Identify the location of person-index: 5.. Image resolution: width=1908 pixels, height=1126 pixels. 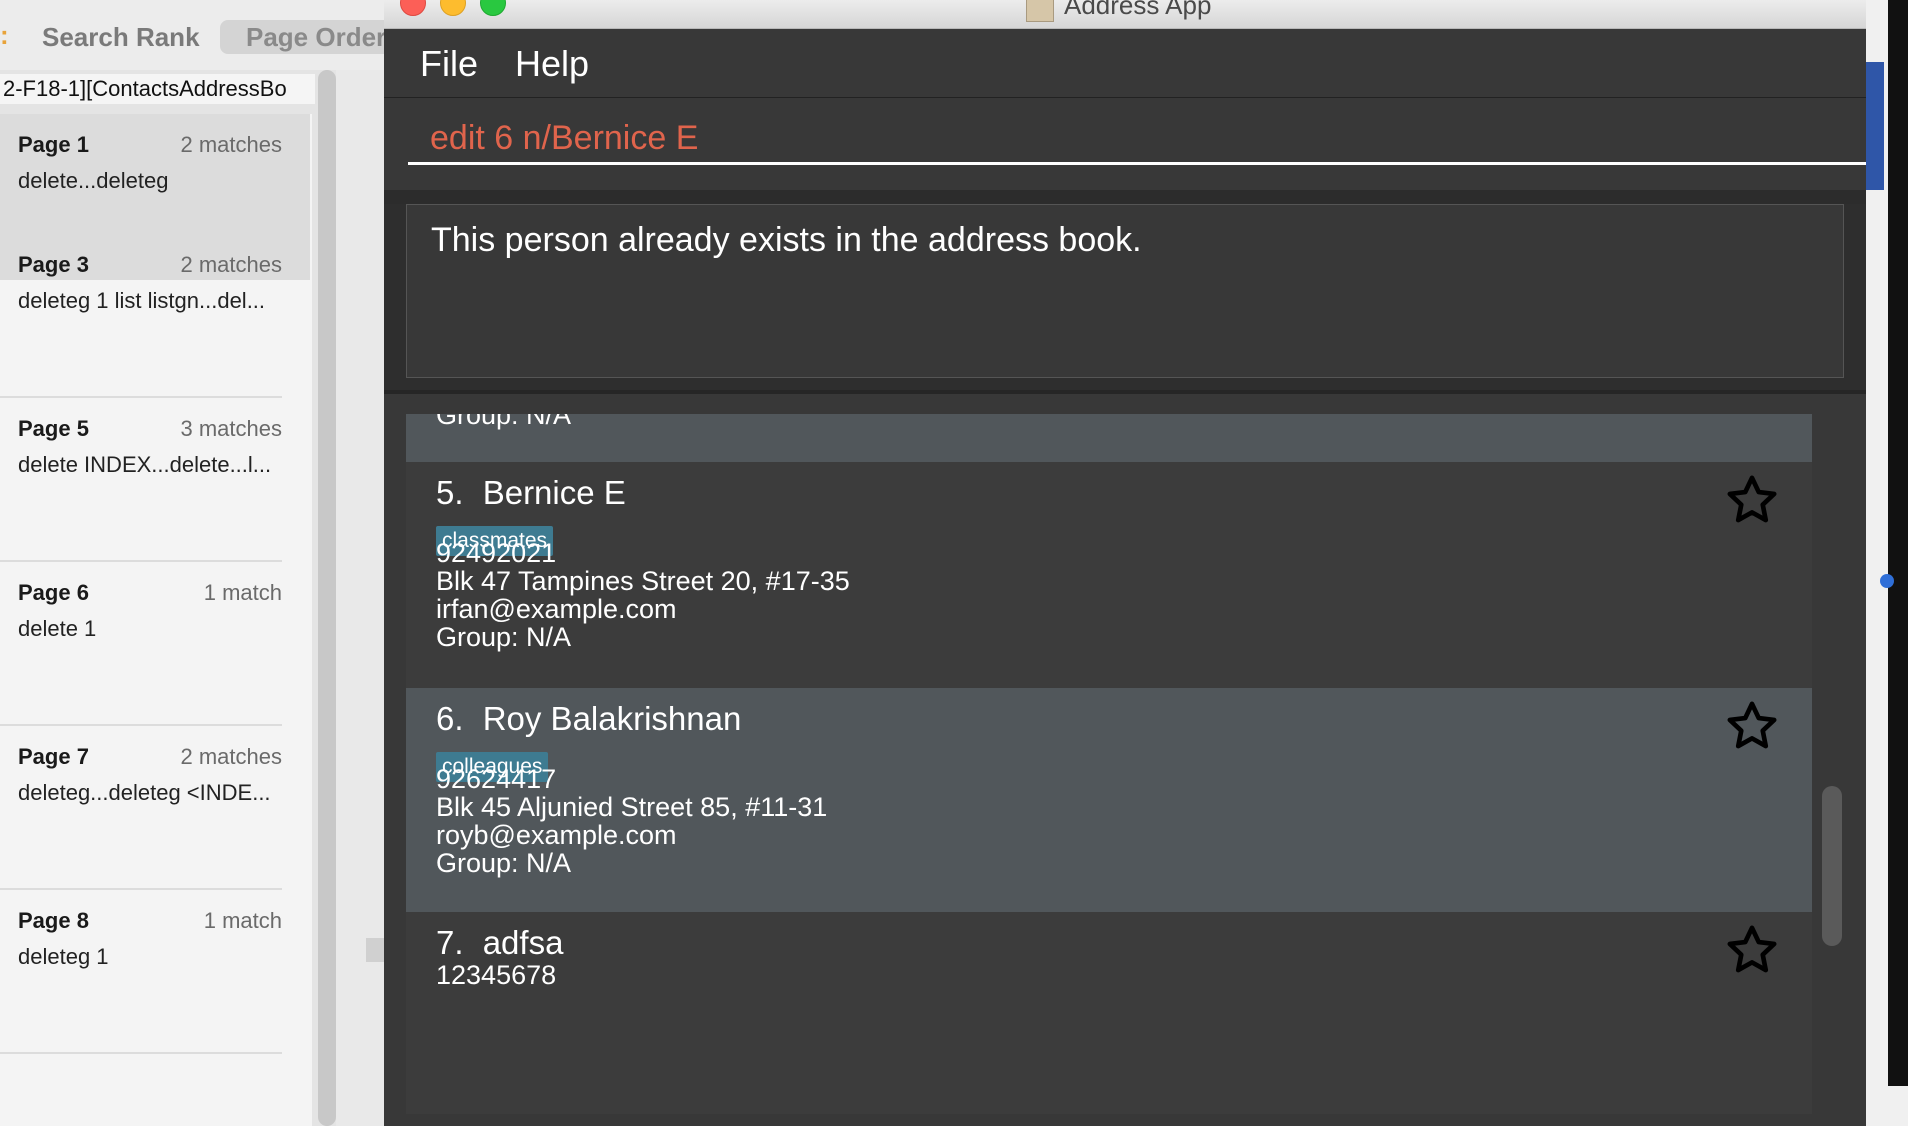
(450, 492).